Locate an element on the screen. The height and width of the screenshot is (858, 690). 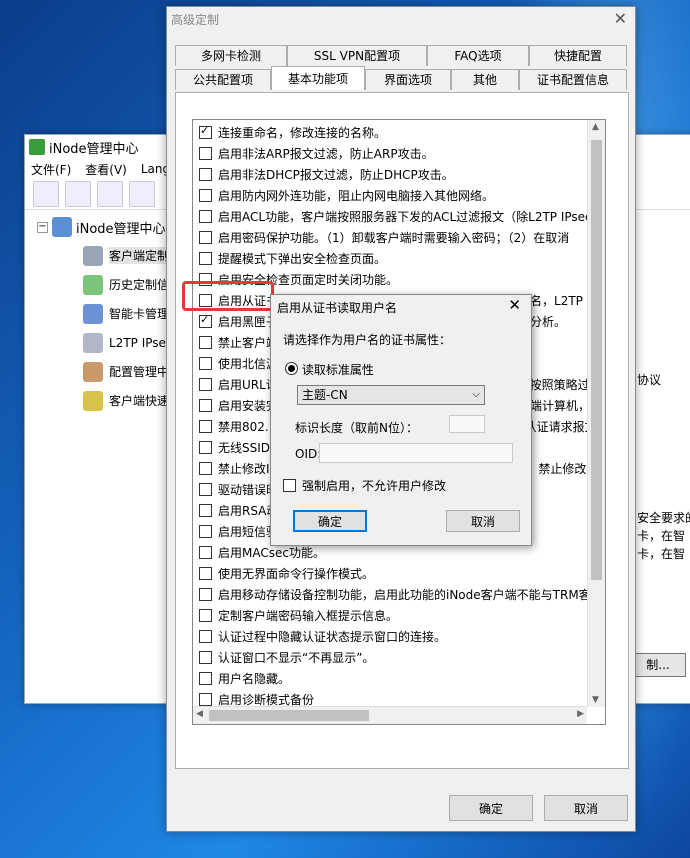
option-row: 启用密码保护功能。（1）卸载客户端时需要输入密码；（2）在取消 is located at coordinates (389, 237).